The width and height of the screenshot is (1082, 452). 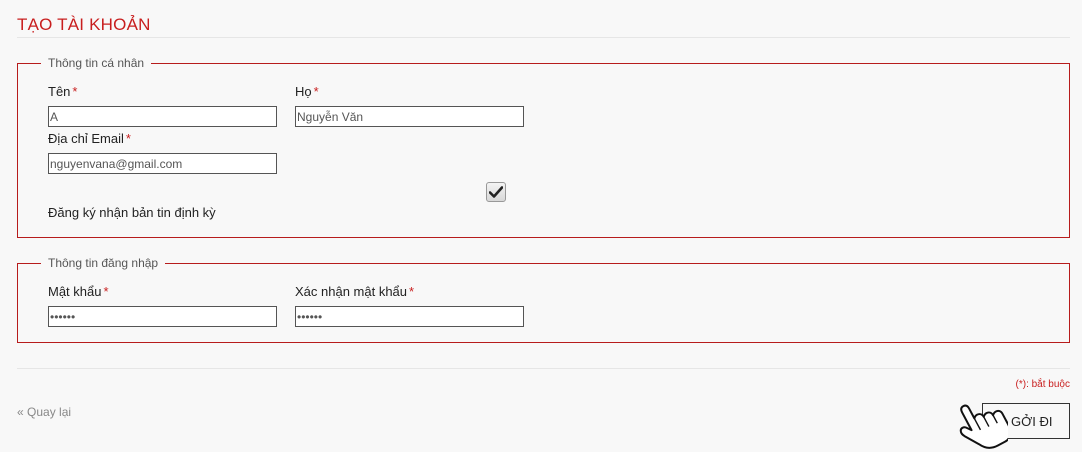 I want to click on last-name-label: Họ *, so click(x=307, y=92).